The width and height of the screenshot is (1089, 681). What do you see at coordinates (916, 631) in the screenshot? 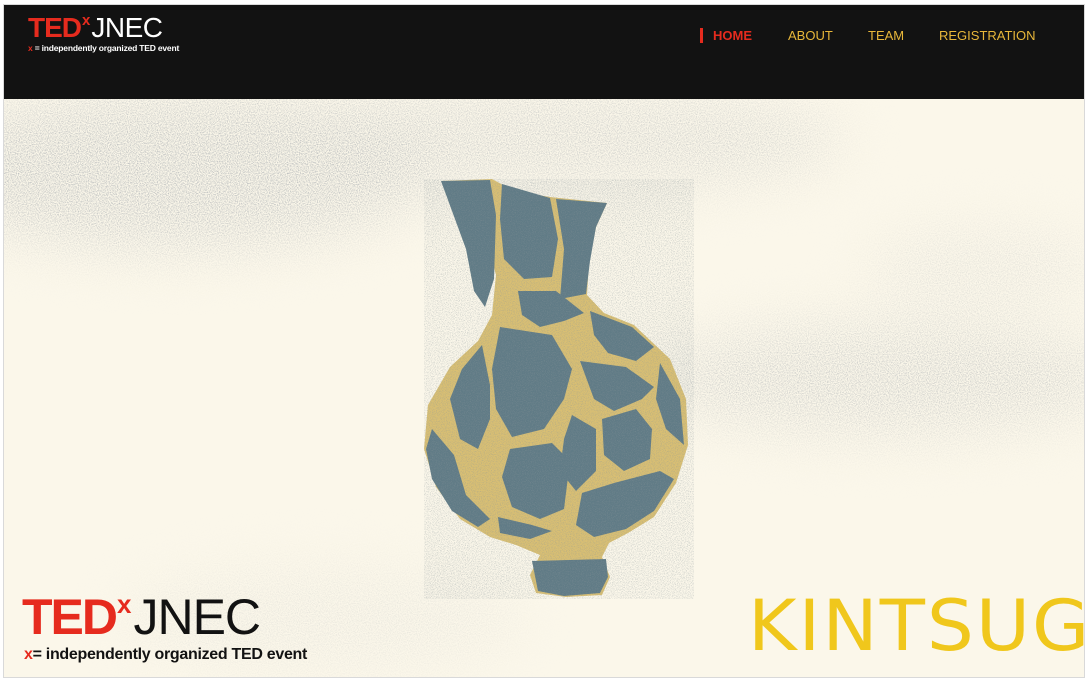
I see `kintsugi-wordmark: KINTSUGI` at bounding box center [916, 631].